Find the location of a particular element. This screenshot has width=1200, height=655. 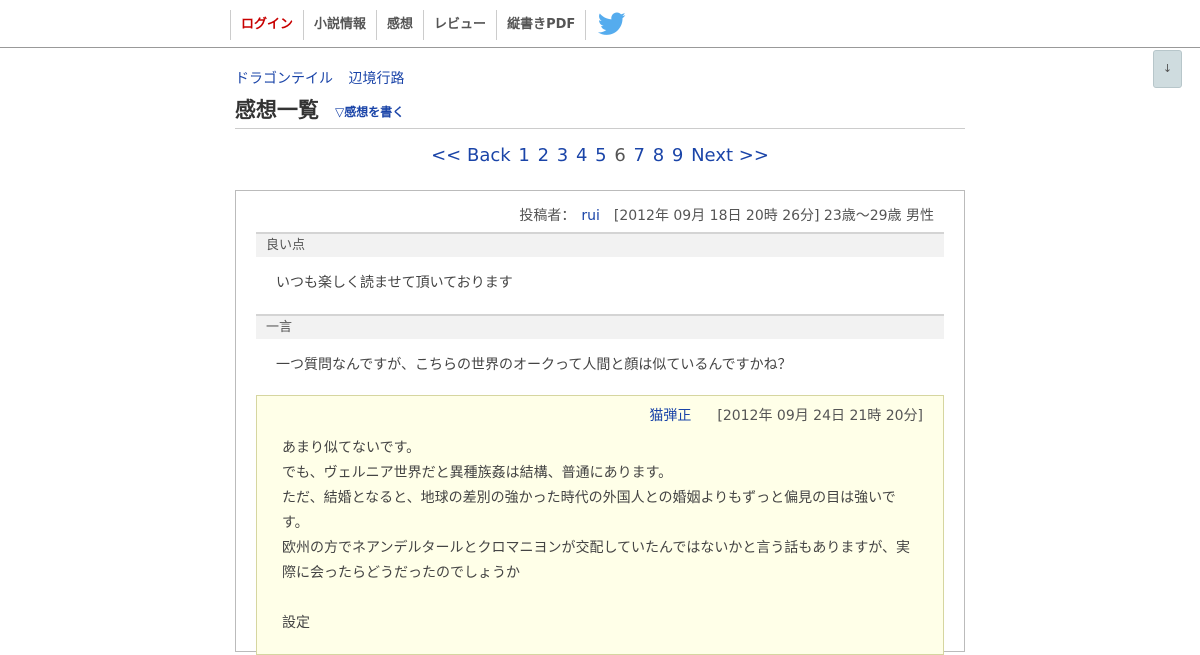

twitter-icon is located at coordinates (612, 24).